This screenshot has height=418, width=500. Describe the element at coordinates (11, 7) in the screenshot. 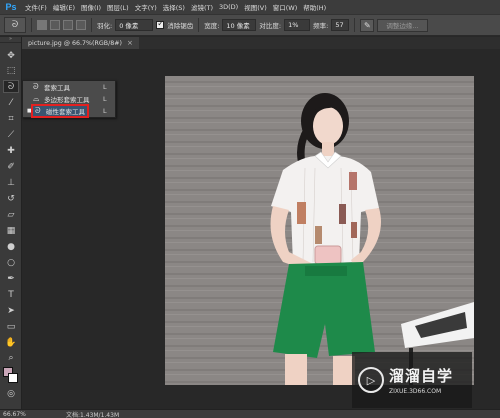

I see `photoshop-logo: Ps` at that location.